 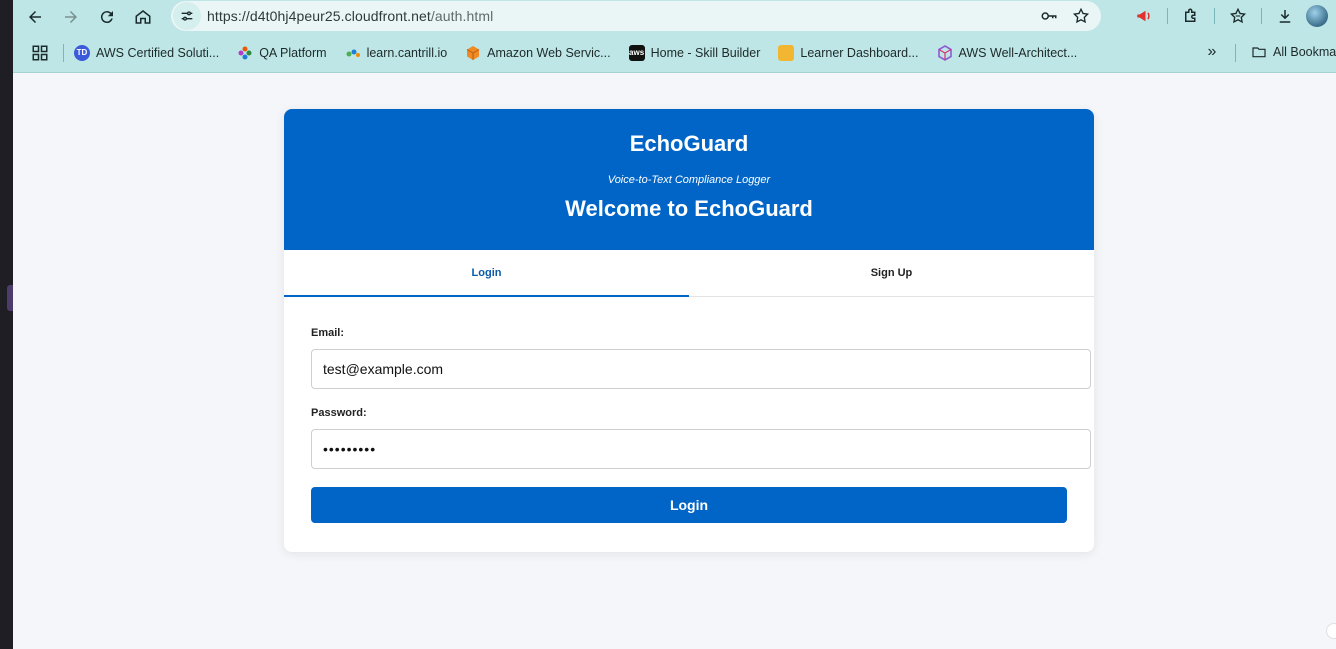 What do you see at coordinates (1331, 631) in the screenshot?
I see `floating-widget` at bounding box center [1331, 631].